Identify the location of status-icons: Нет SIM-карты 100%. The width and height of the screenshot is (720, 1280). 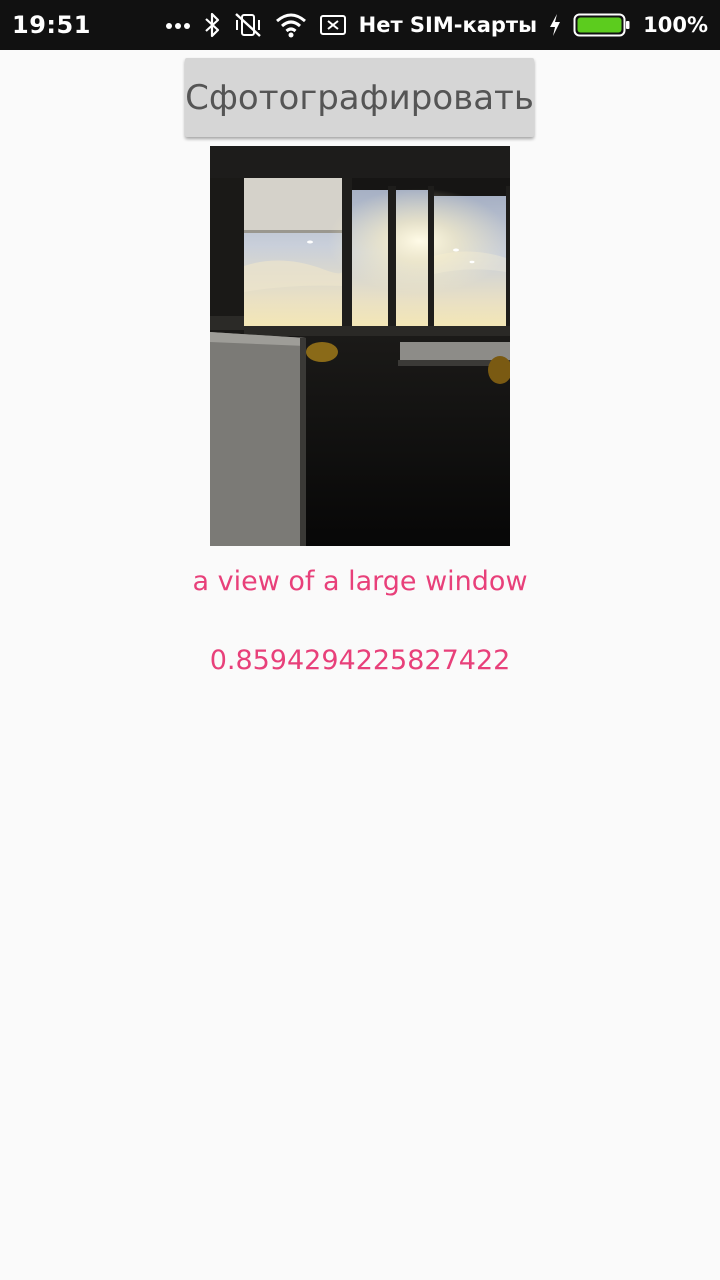
(436, 25).